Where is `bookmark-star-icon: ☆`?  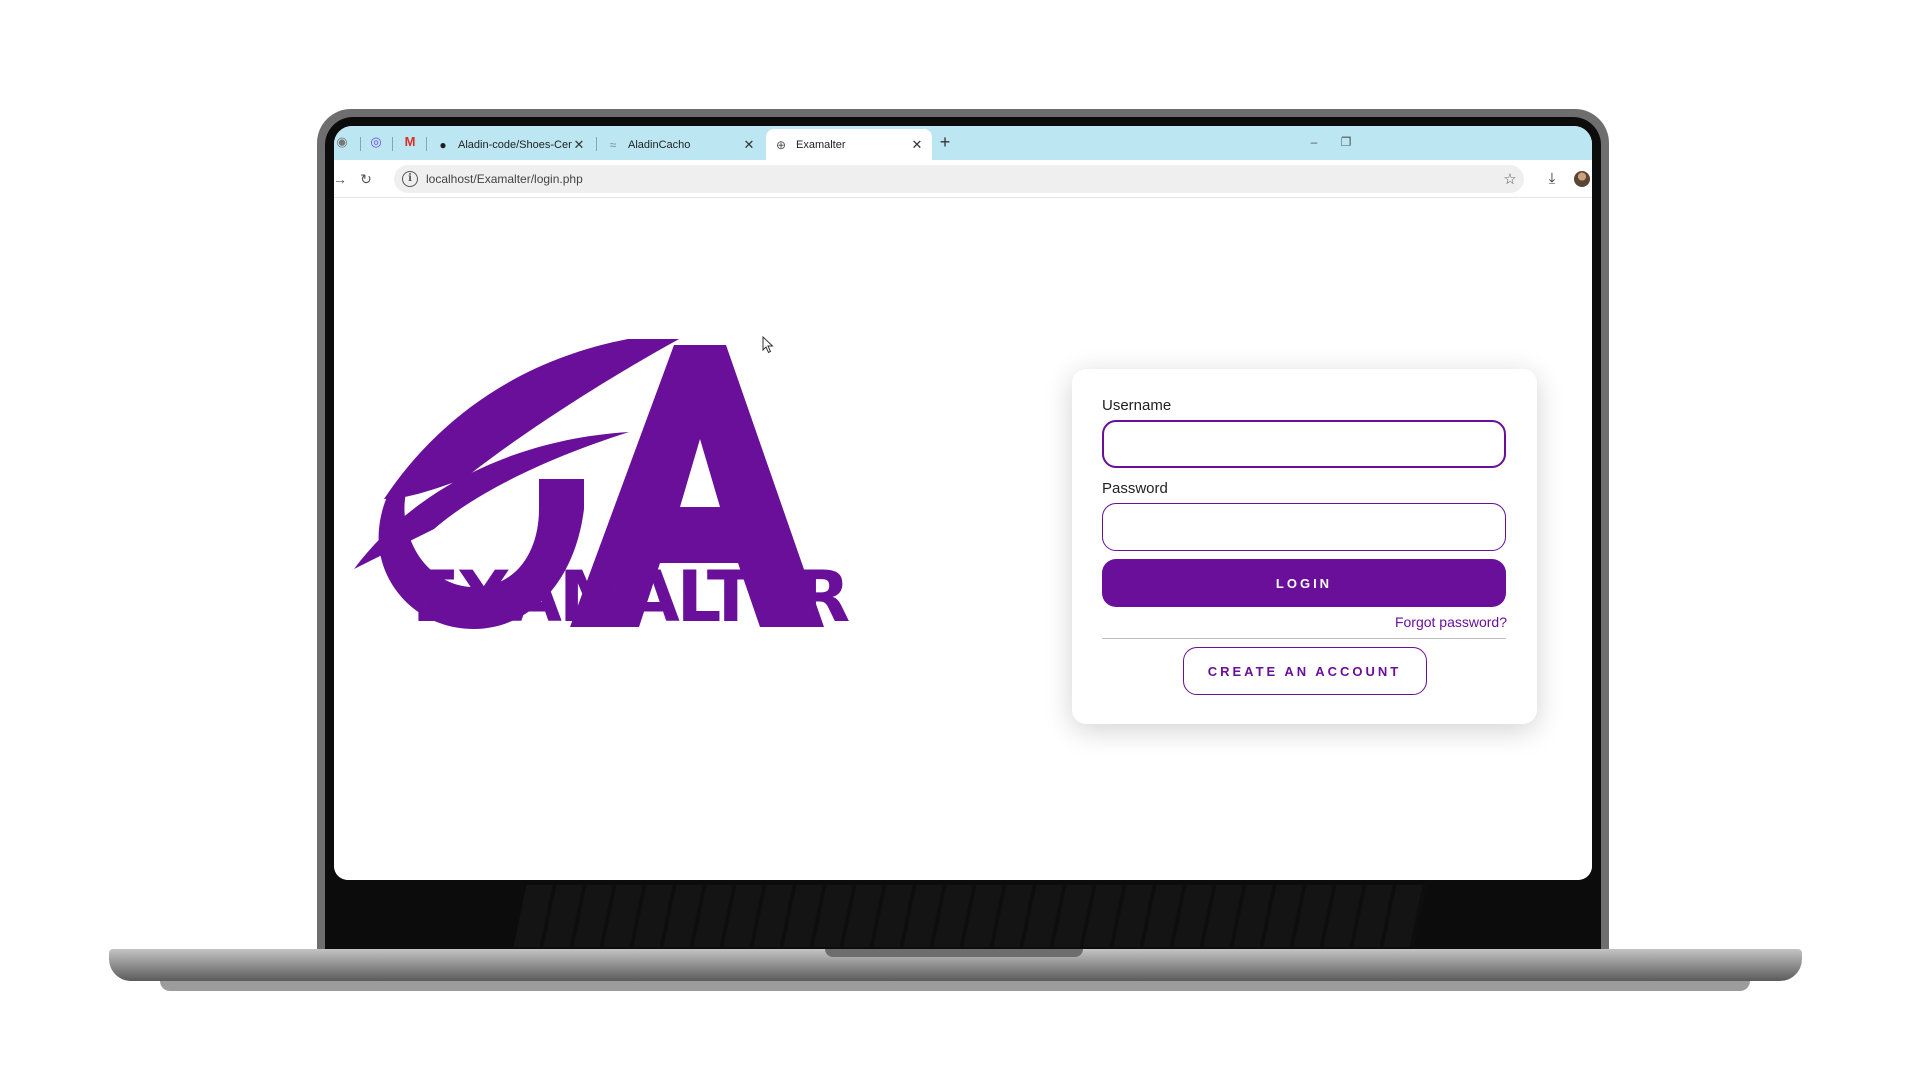
bookmark-star-icon: ☆ is located at coordinates (1510, 179).